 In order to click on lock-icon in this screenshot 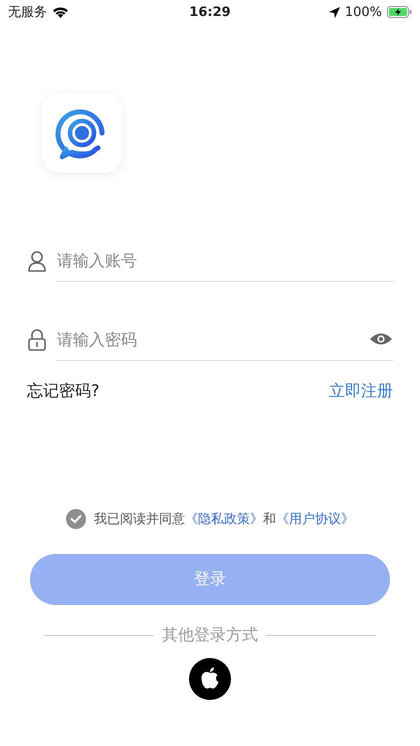, I will do `click(37, 339)`.